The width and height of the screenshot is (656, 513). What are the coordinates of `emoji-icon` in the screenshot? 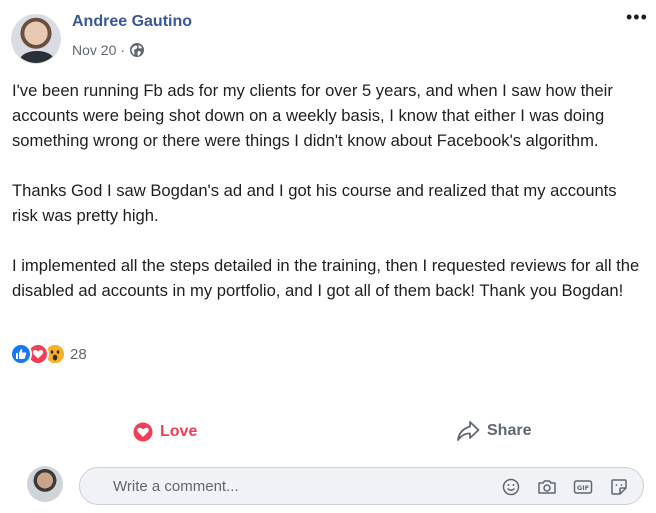 It's located at (511, 487).